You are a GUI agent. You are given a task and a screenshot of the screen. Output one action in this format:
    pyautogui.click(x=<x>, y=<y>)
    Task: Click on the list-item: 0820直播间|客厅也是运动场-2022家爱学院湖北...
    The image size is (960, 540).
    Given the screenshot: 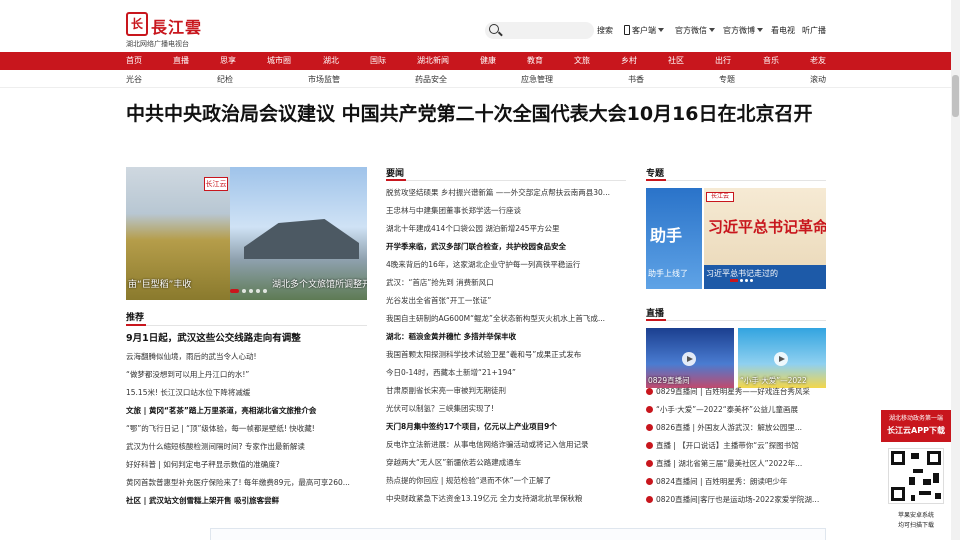 What is the action you would take?
    pyautogui.click(x=736, y=500)
    